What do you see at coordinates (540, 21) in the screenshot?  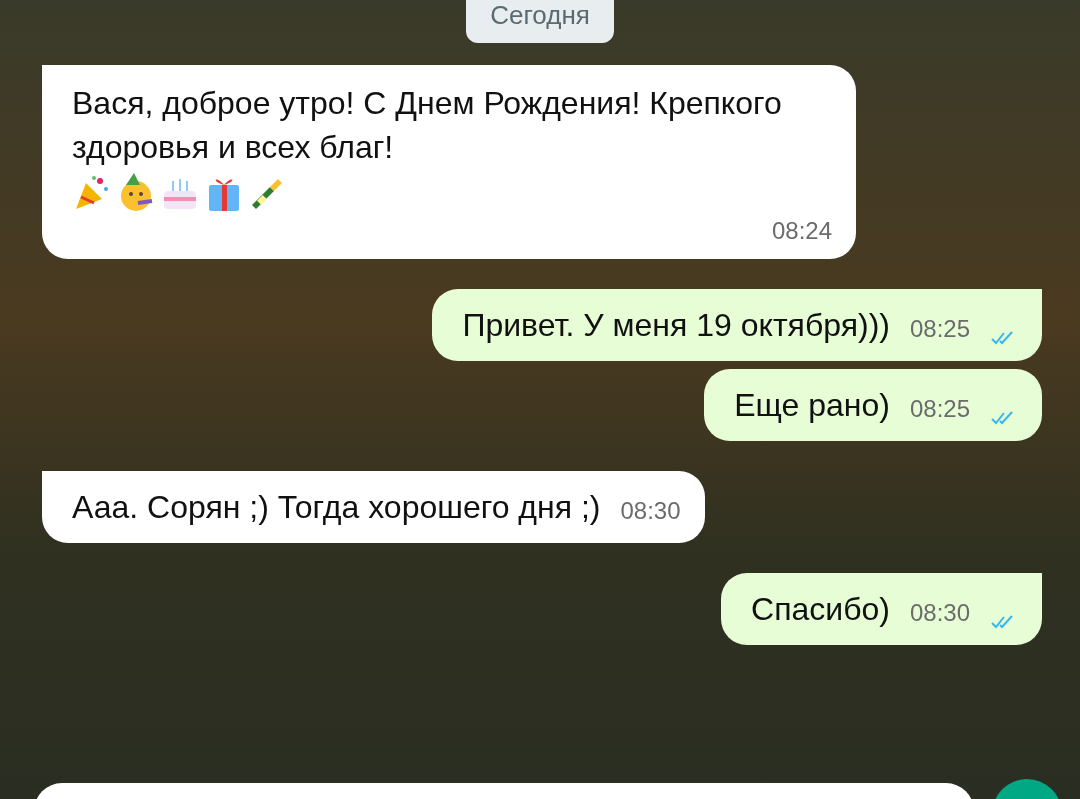 I see `date-chip: Сегодня` at bounding box center [540, 21].